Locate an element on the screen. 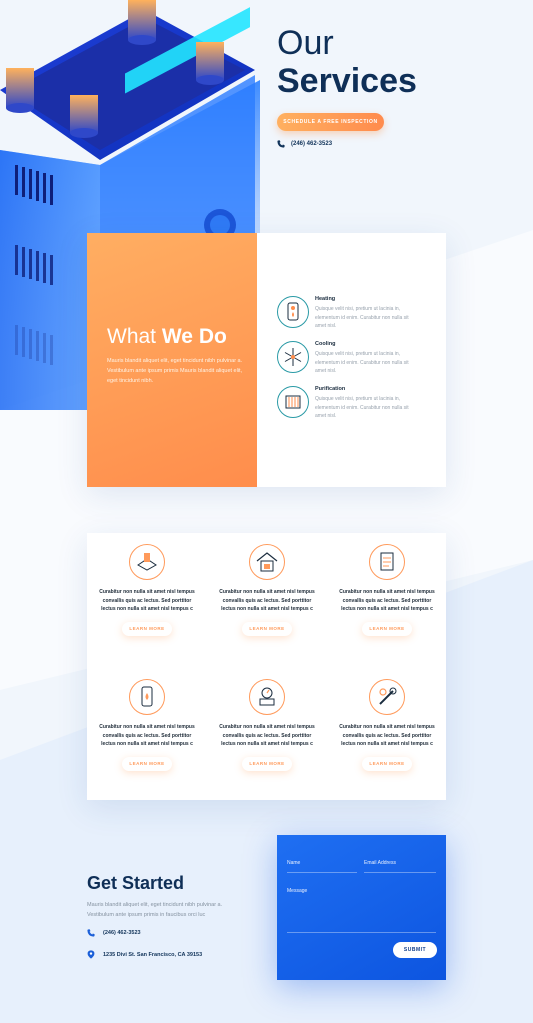  email-field-label: Email Address is located at coordinates (380, 863).